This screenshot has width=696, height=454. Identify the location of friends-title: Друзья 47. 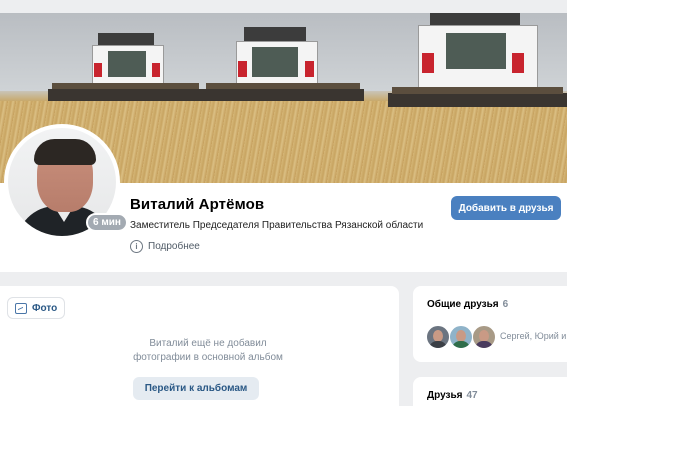
(452, 395).